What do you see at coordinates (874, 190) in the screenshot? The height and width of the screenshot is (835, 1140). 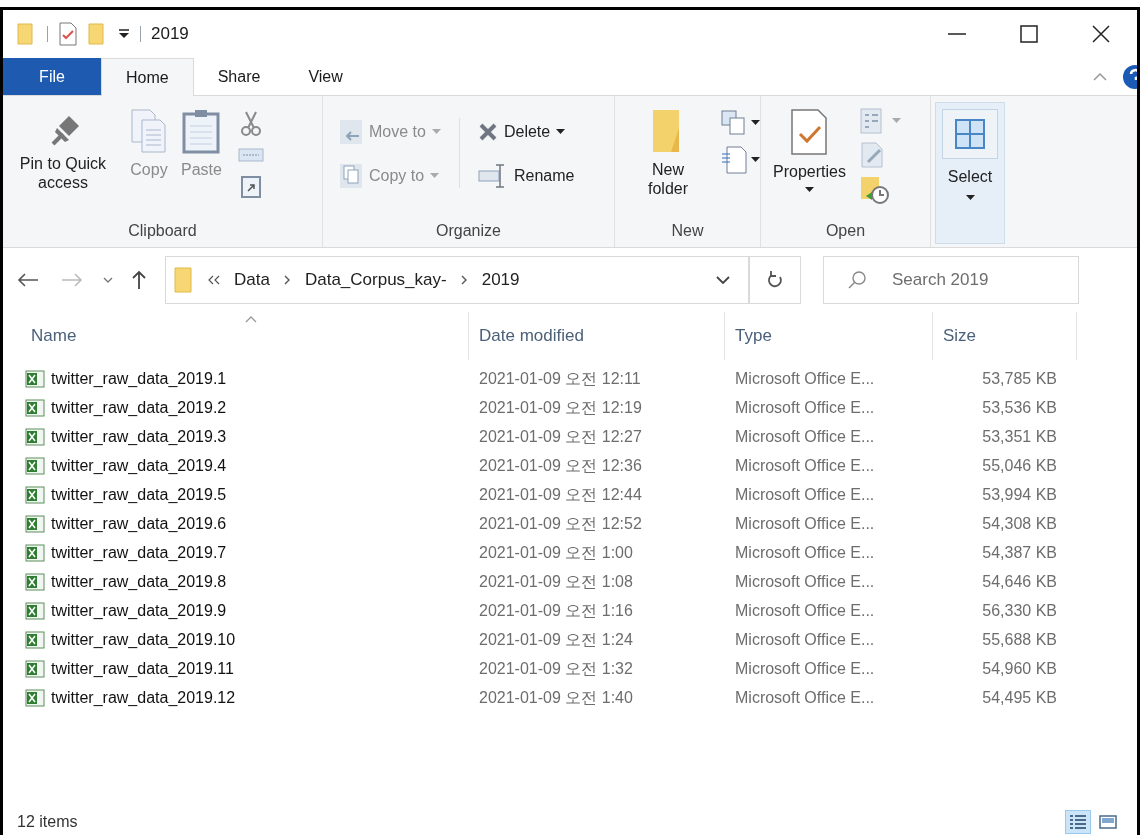 I see `history-icon` at bounding box center [874, 190].